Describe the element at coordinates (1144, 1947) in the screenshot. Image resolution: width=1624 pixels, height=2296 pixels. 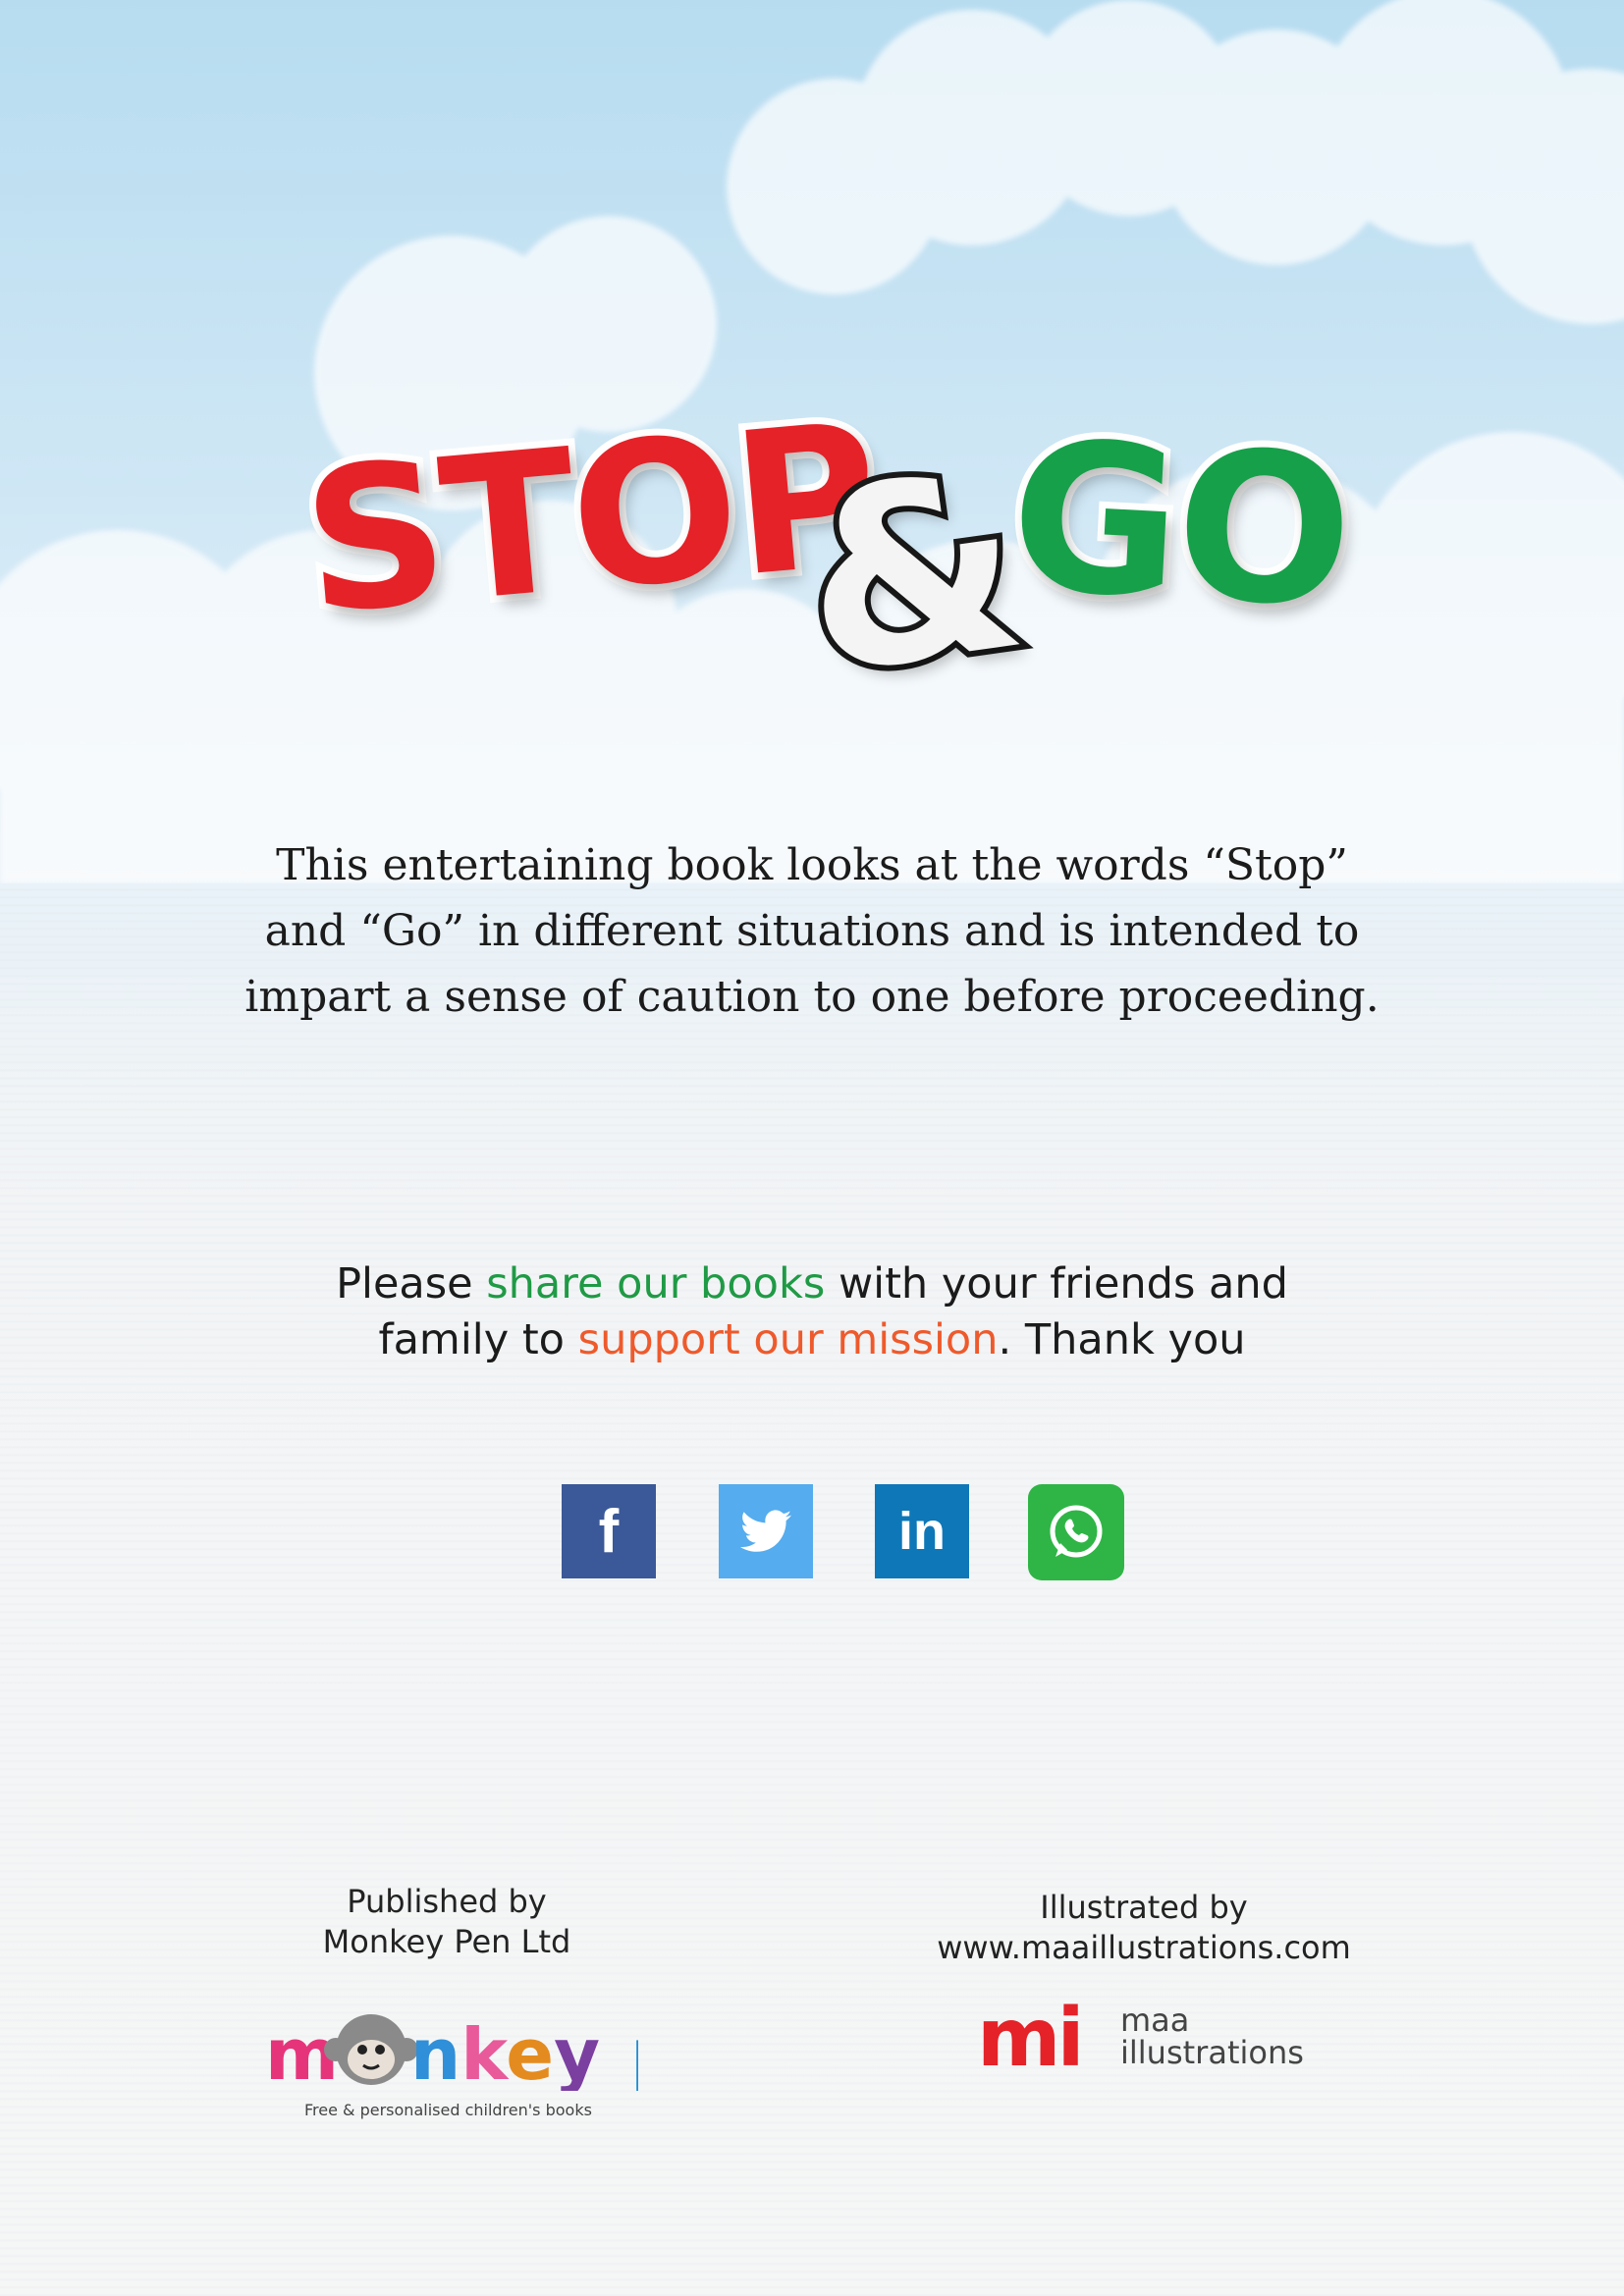
I see `illustrator-url: www.maaillustrations.com` at that location.